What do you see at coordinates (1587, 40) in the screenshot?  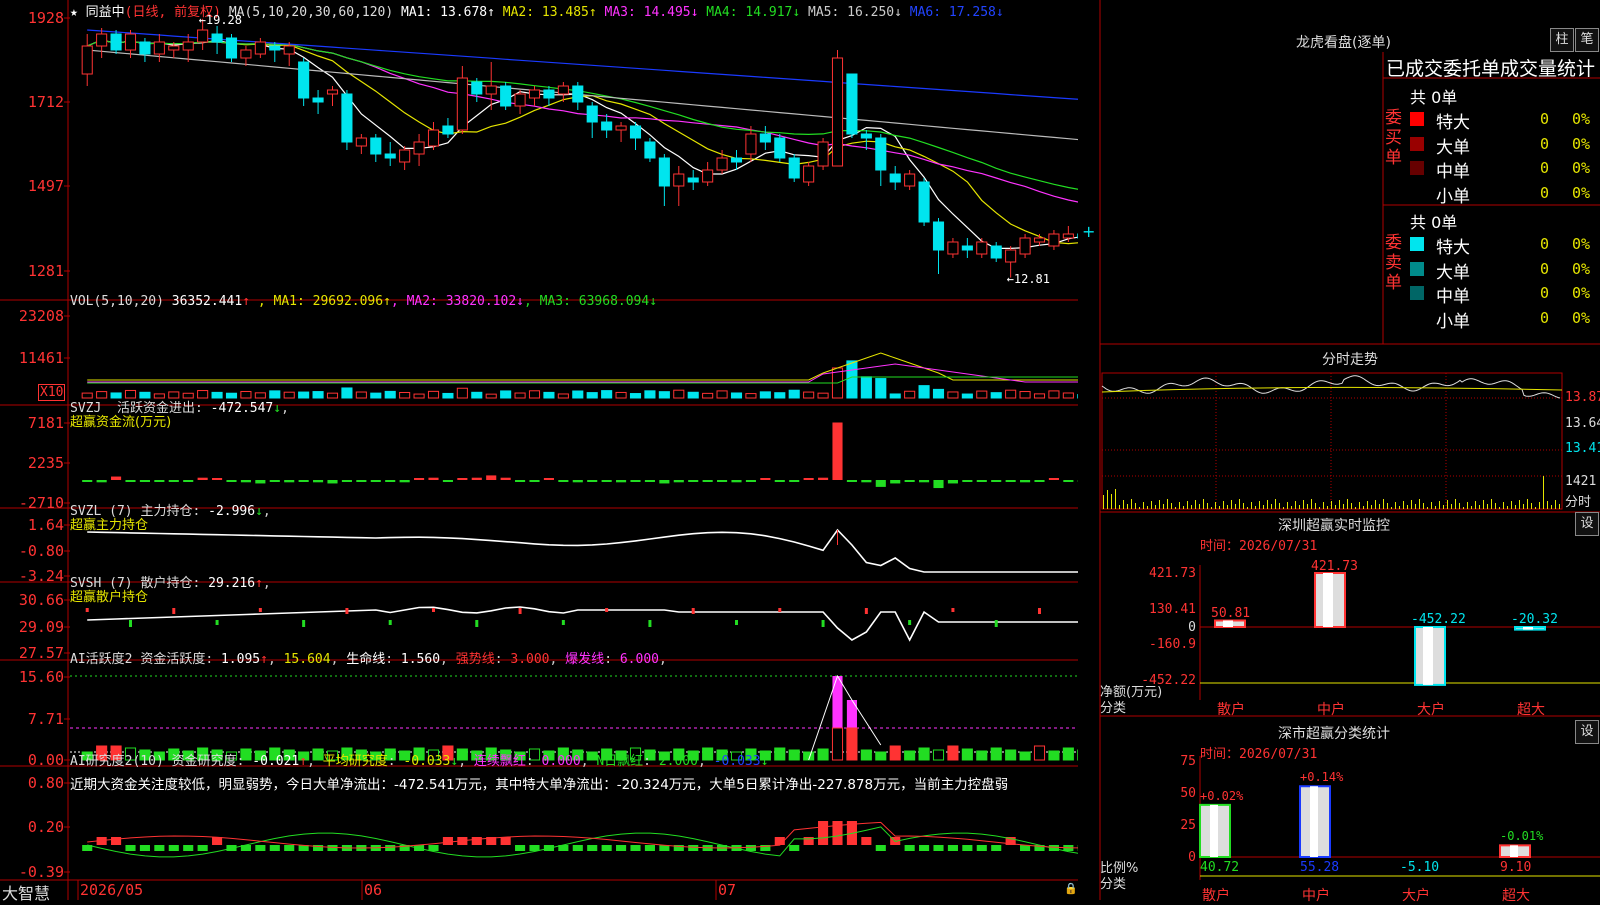 I see `tick-mode-button: 笔` at bounding box center [1587, 40].